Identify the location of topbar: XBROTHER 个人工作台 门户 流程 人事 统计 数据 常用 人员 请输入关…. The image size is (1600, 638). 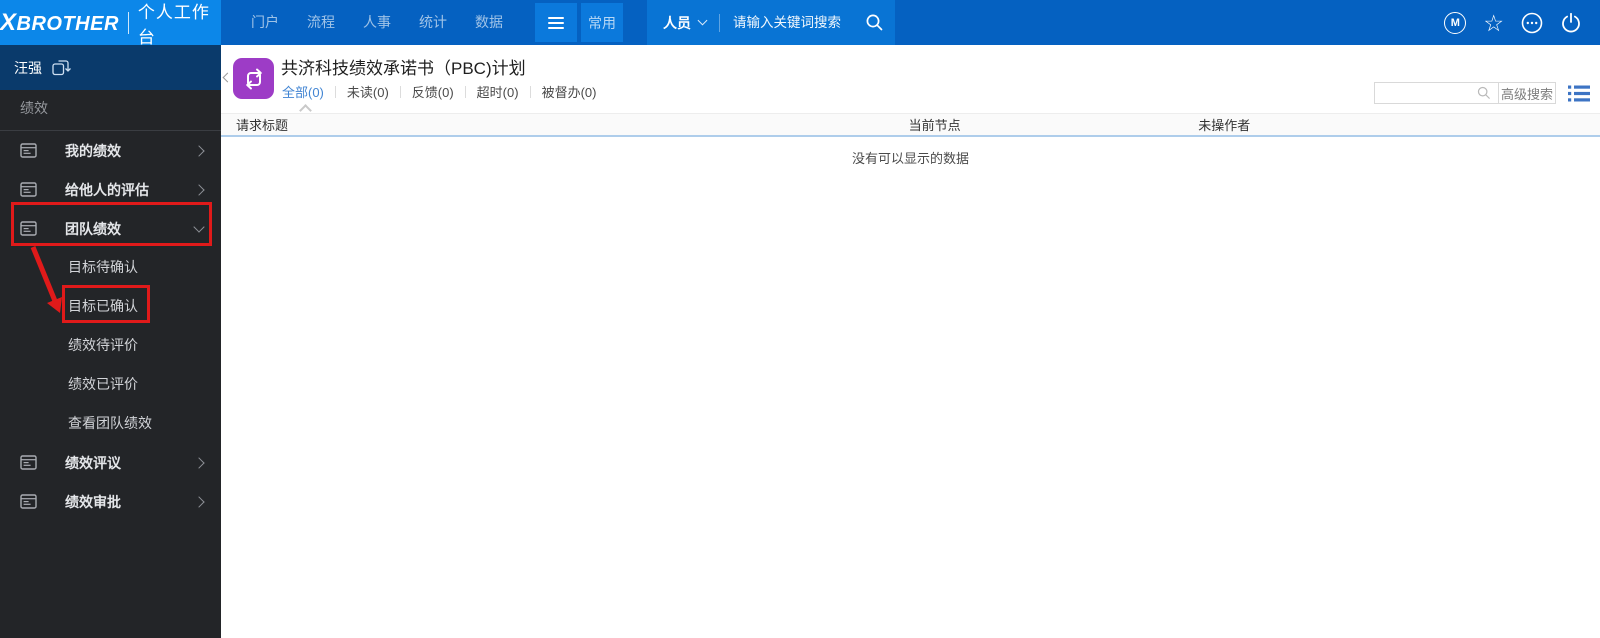
(800, 23).